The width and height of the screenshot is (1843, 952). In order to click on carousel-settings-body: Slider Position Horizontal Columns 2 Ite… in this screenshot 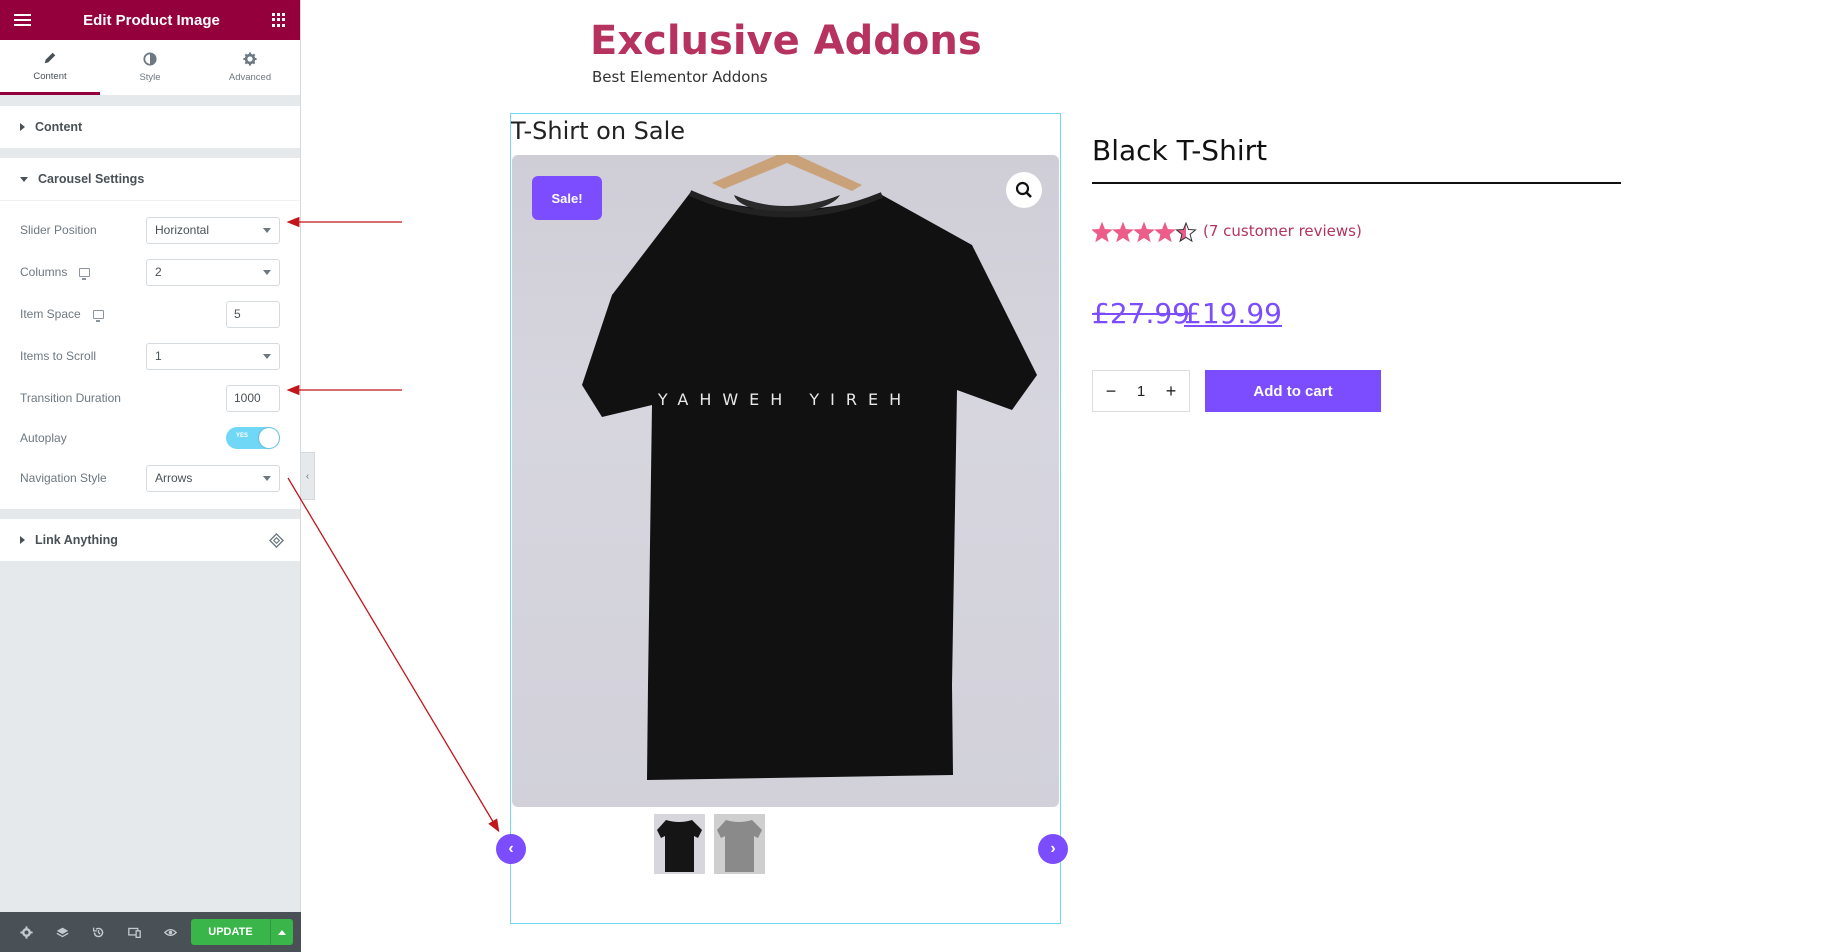, I will do `click(150, 354)`.